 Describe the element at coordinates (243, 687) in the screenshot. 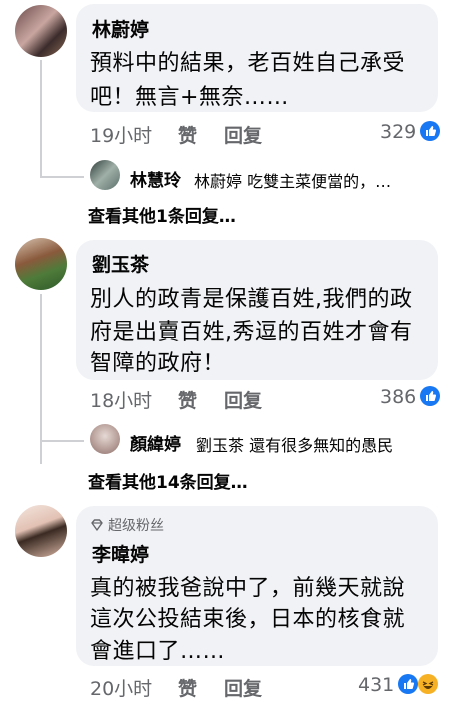

I see `reply-button-3: 回复` at that location.